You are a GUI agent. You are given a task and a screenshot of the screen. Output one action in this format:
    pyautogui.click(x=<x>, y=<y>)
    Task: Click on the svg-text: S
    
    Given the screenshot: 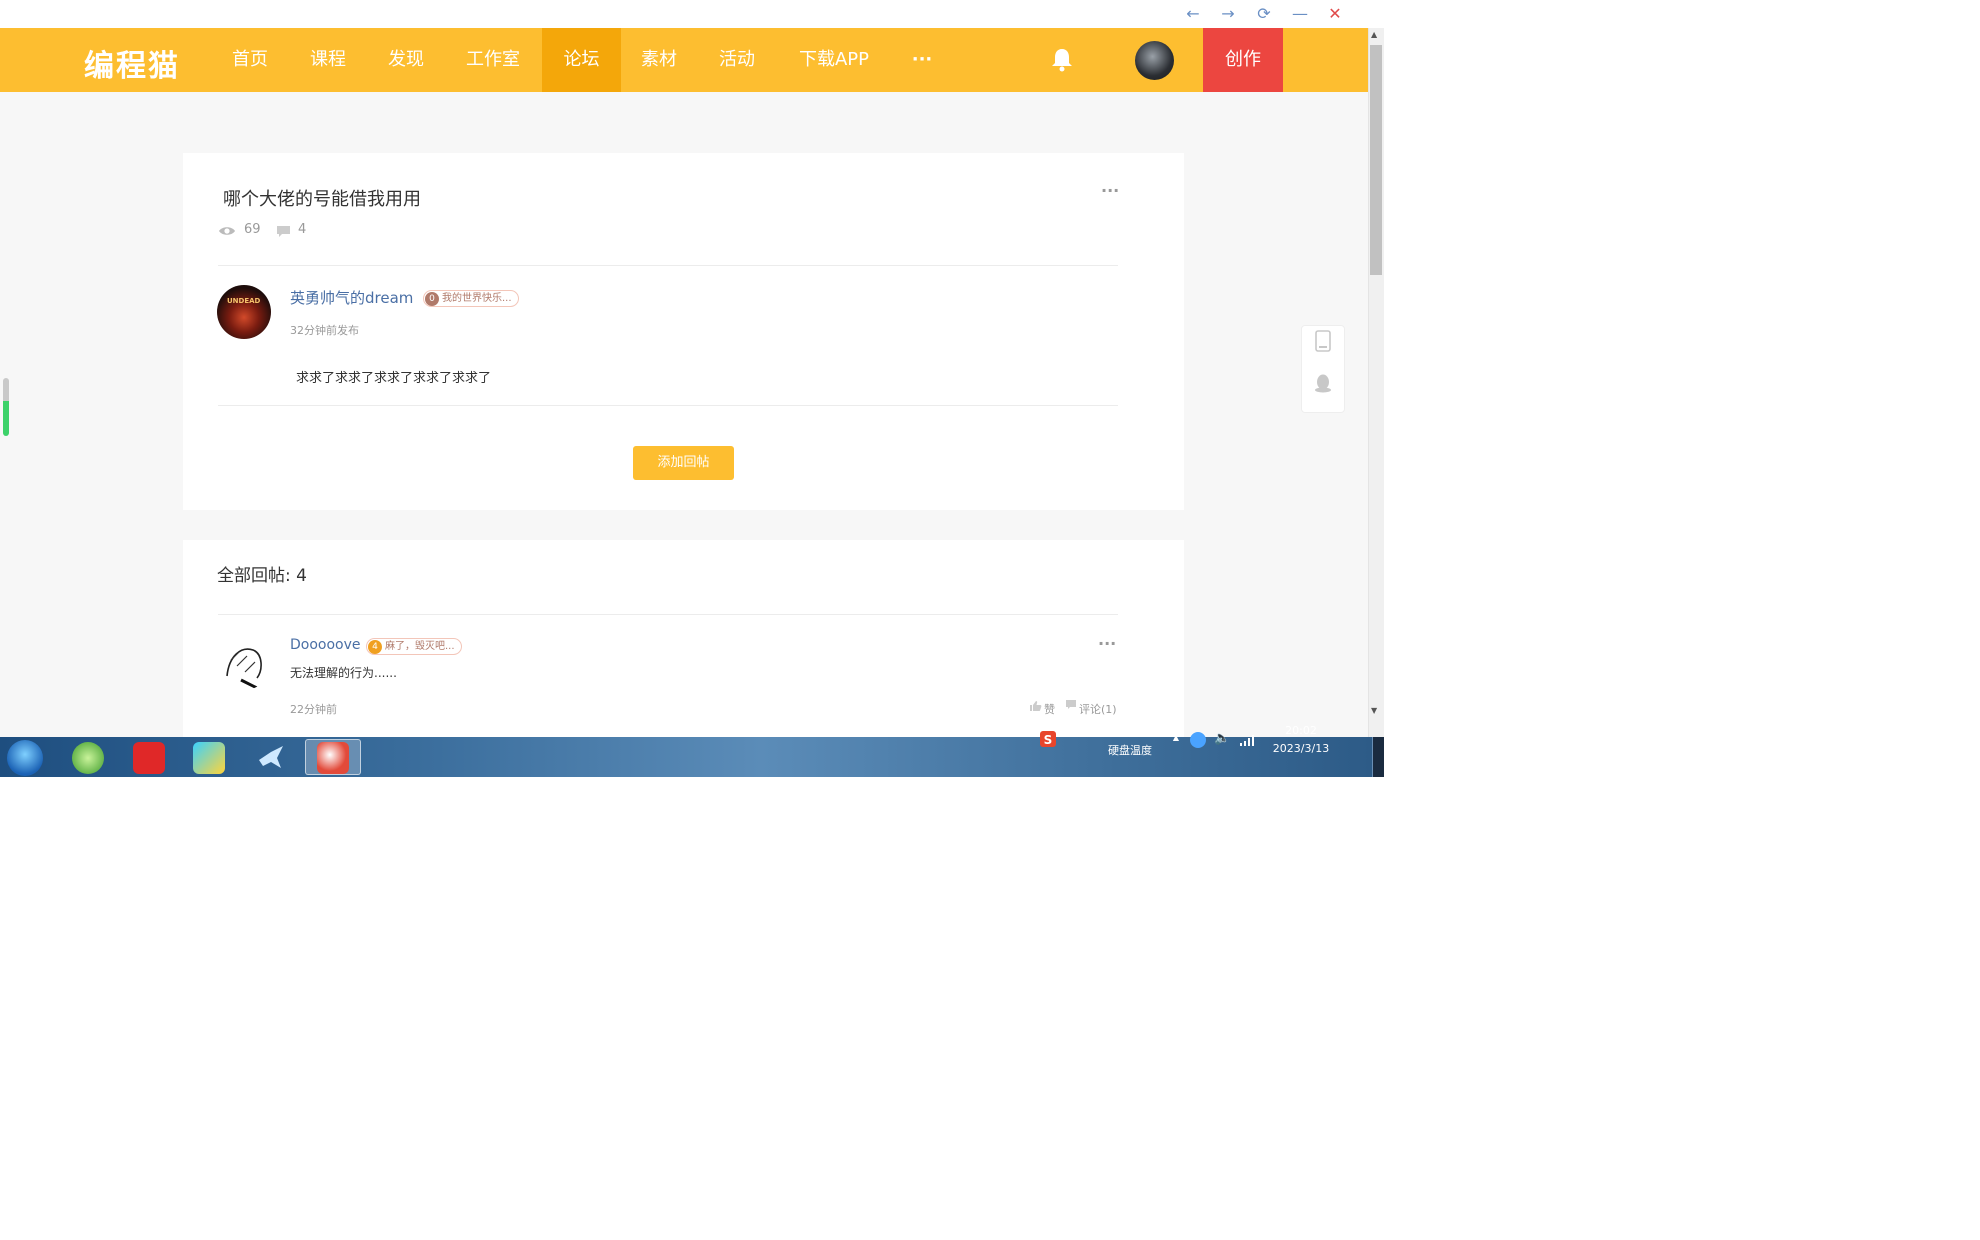 What is the action you would take?
    pyautogui.click(x=1048, y=740)
    